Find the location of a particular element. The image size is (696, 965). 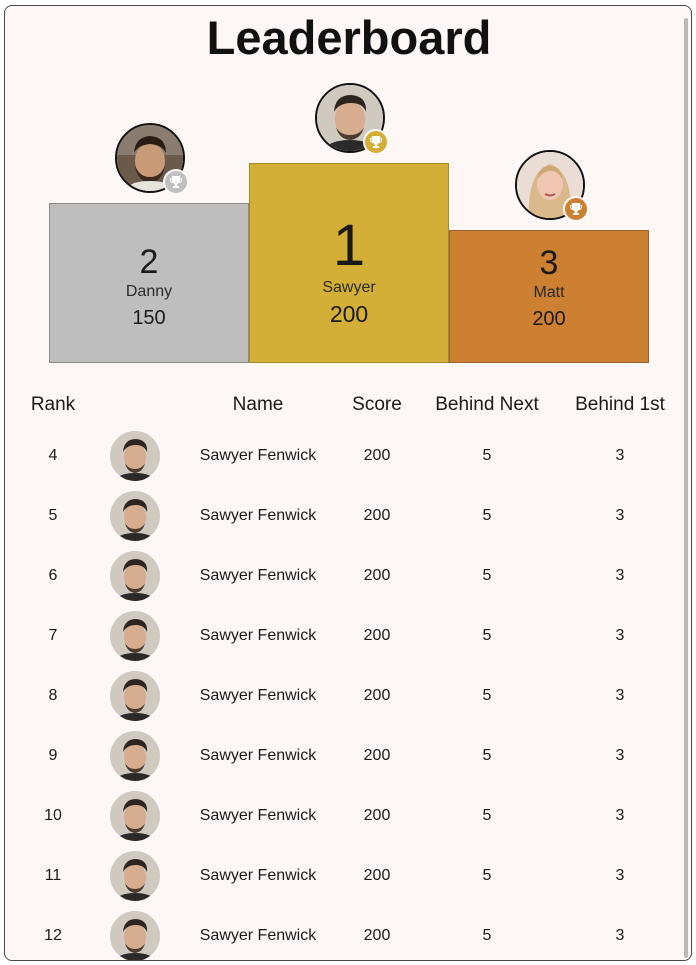

rank-cell: 10 is located at coordinates (53, 815).